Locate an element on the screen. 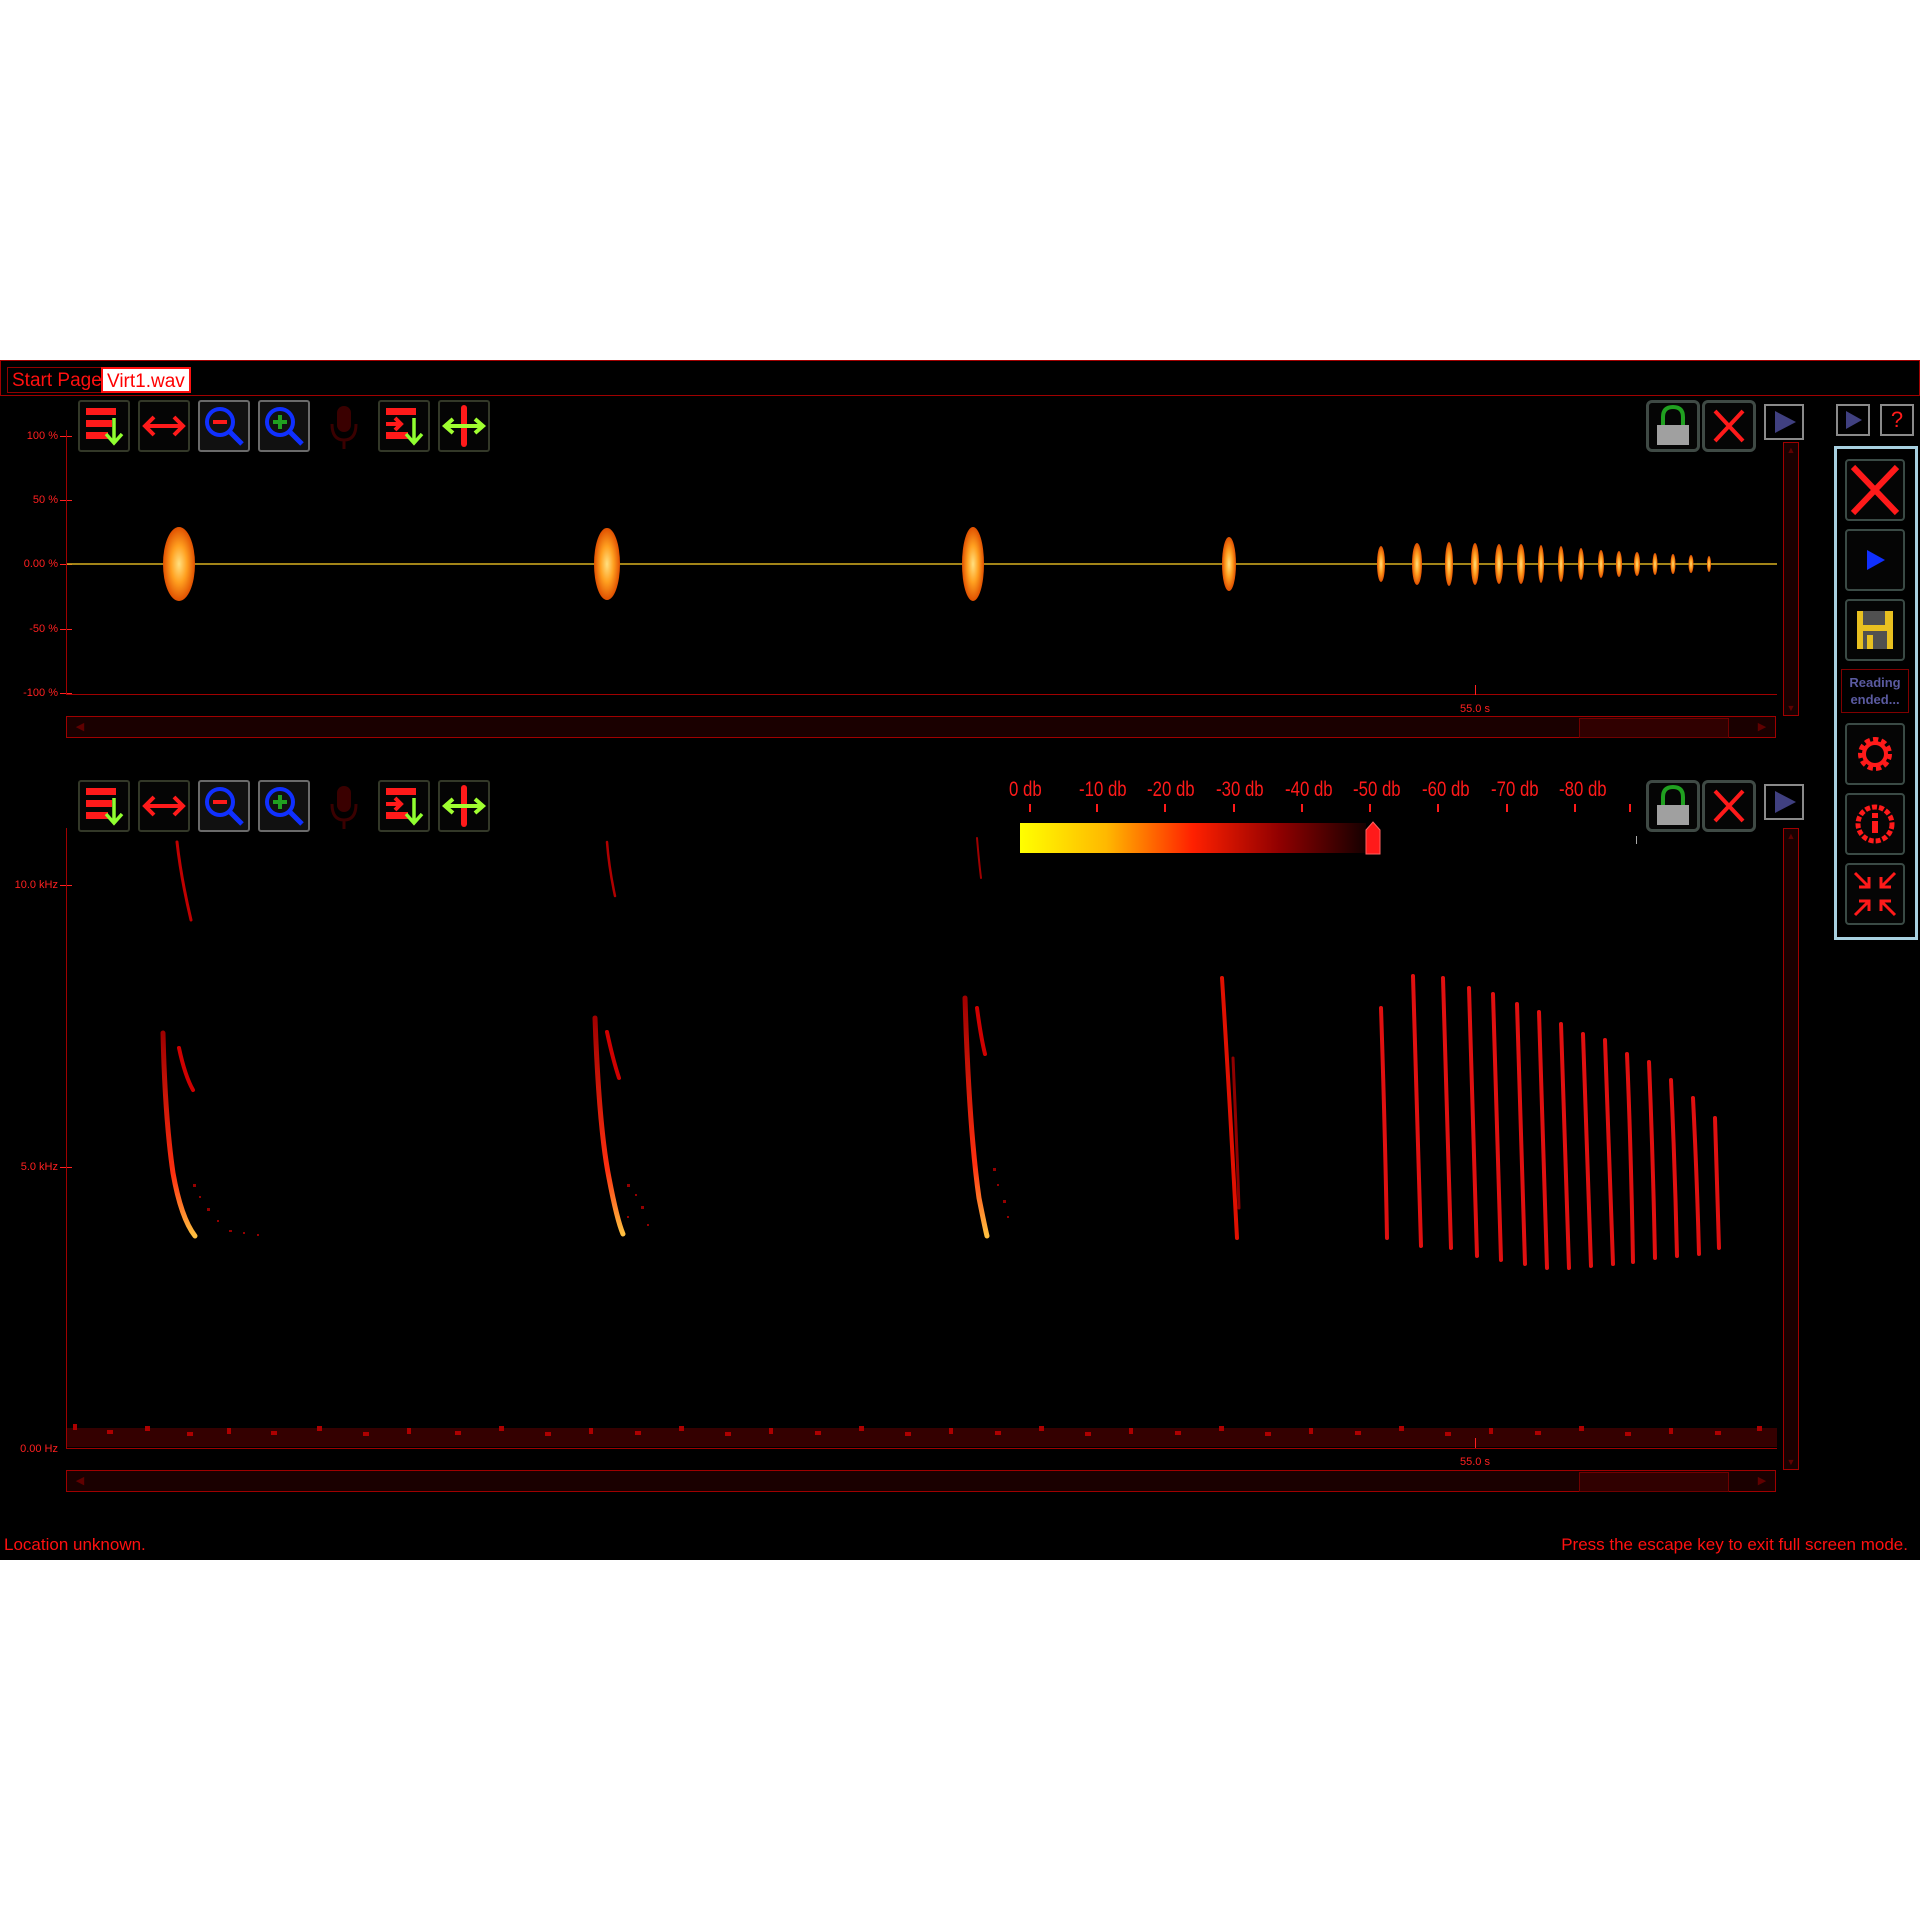 Image resolution: width=1920 pixels, height=1920 pixels. lock-icon is located at coordinates (1673, 804).